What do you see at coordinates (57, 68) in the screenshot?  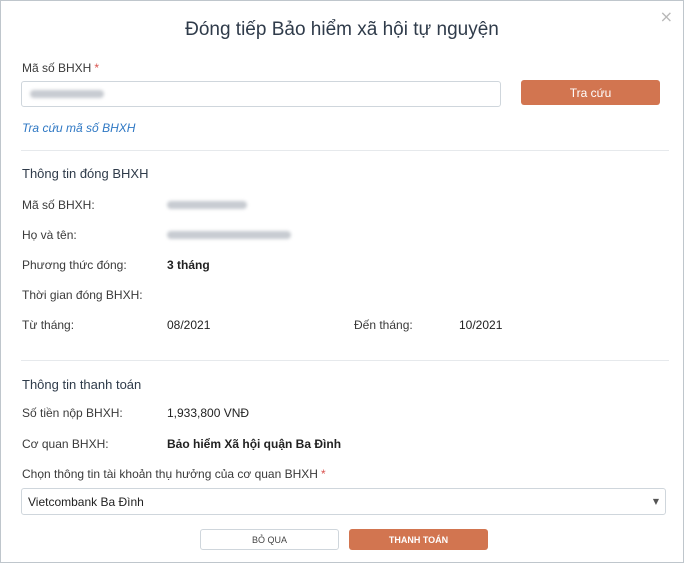 I see `field-label-text: Mã số BHXH` at bounding box center [57, 68].